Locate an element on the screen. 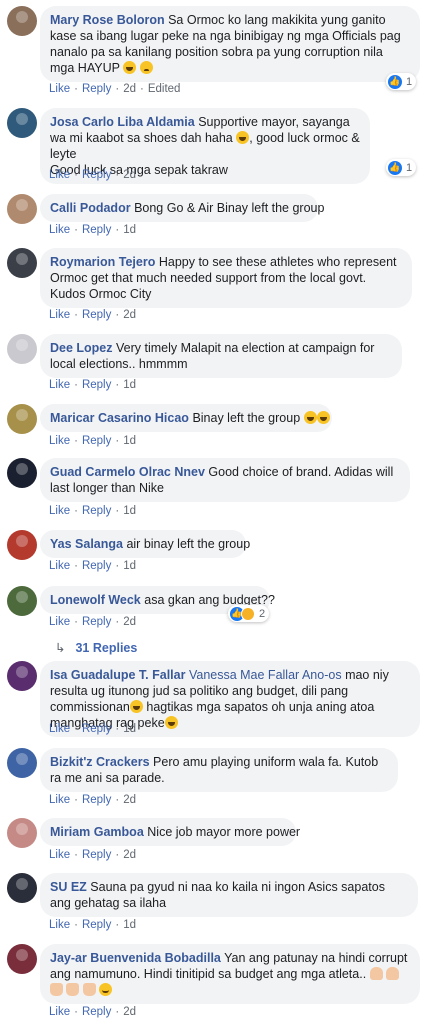  comment-author: Josa Carlo Liba Aldamia is located at coordinates (122, 122).